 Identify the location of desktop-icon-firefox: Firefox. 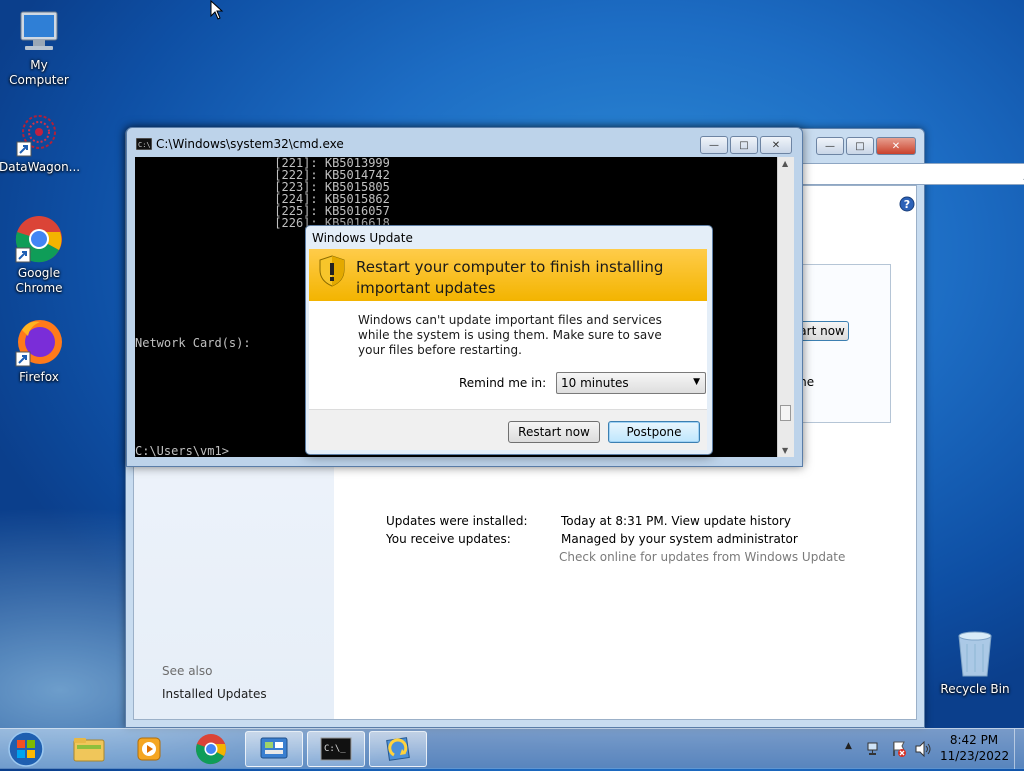
(39, 351).